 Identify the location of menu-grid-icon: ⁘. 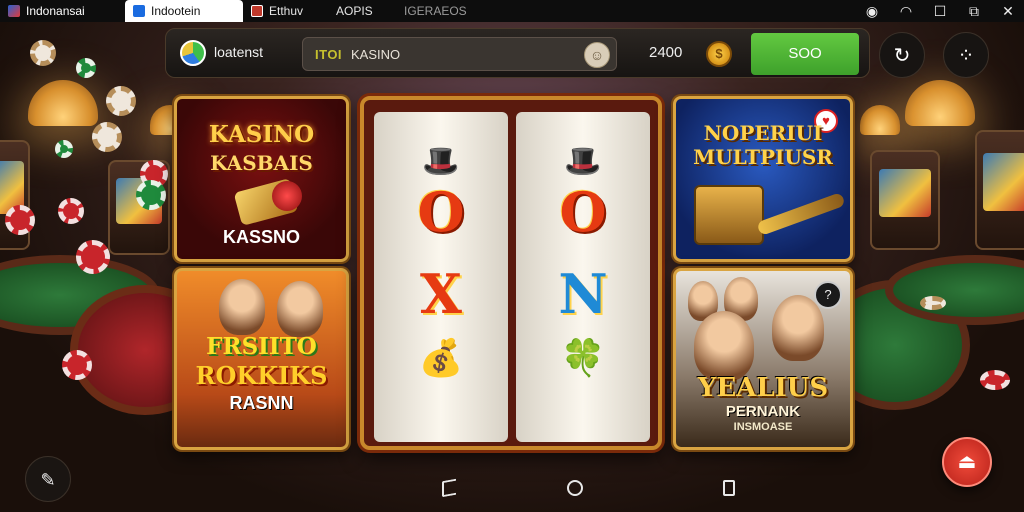
(966, 55).